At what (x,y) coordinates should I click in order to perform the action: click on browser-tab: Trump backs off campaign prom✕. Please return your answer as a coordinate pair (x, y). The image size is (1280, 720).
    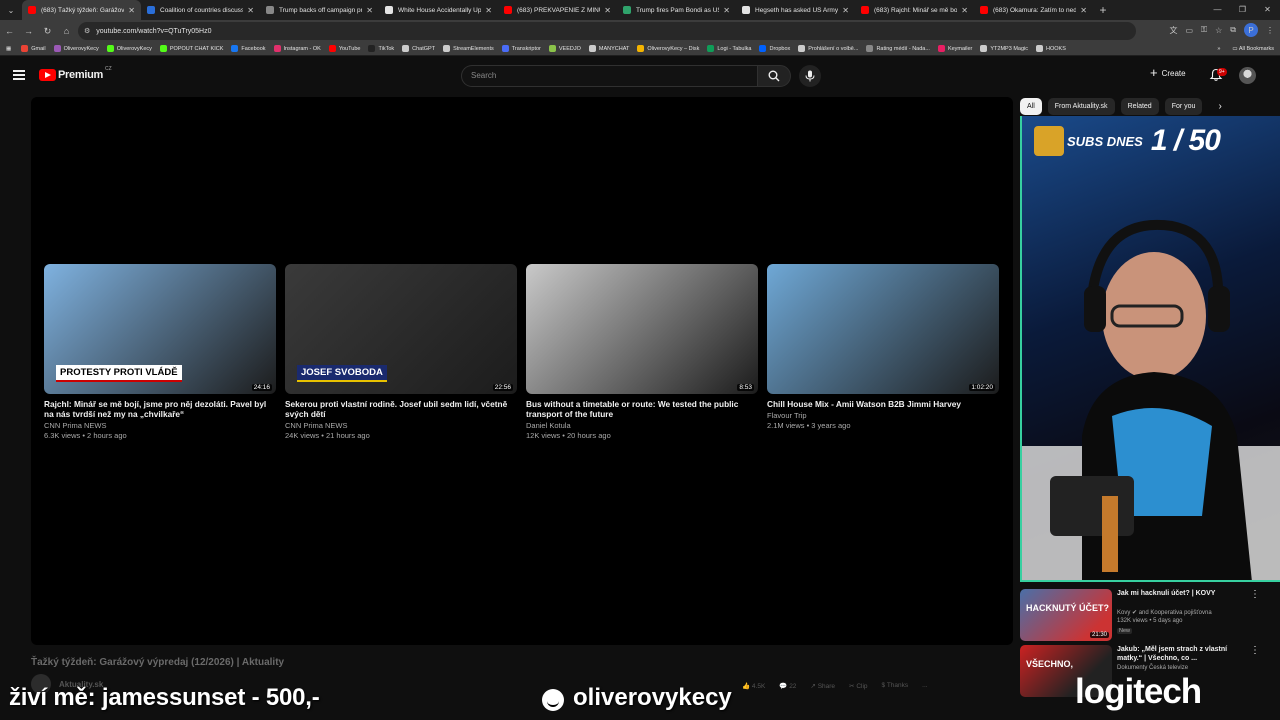
    Looking at the image, I should click on (319, 10).